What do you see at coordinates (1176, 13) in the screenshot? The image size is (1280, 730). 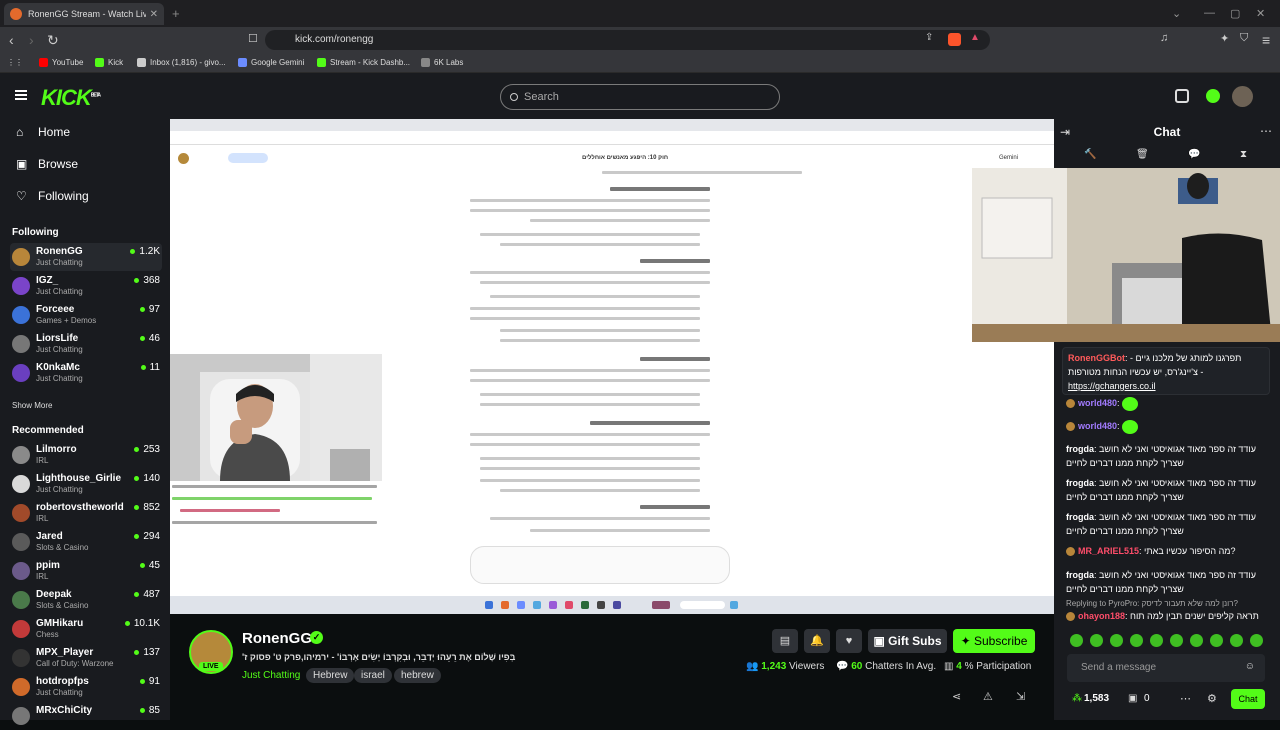 I see `tab-list-icon: ⌄` at bounding box center [1176, 13].